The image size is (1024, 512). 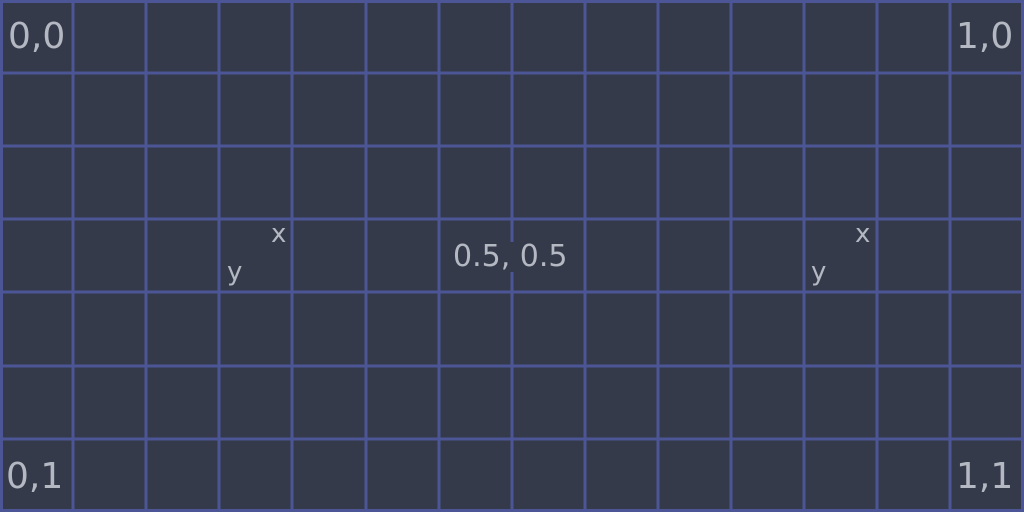 I want to click on center-label: 0.5, 0.5, so click(x=510, y=257).